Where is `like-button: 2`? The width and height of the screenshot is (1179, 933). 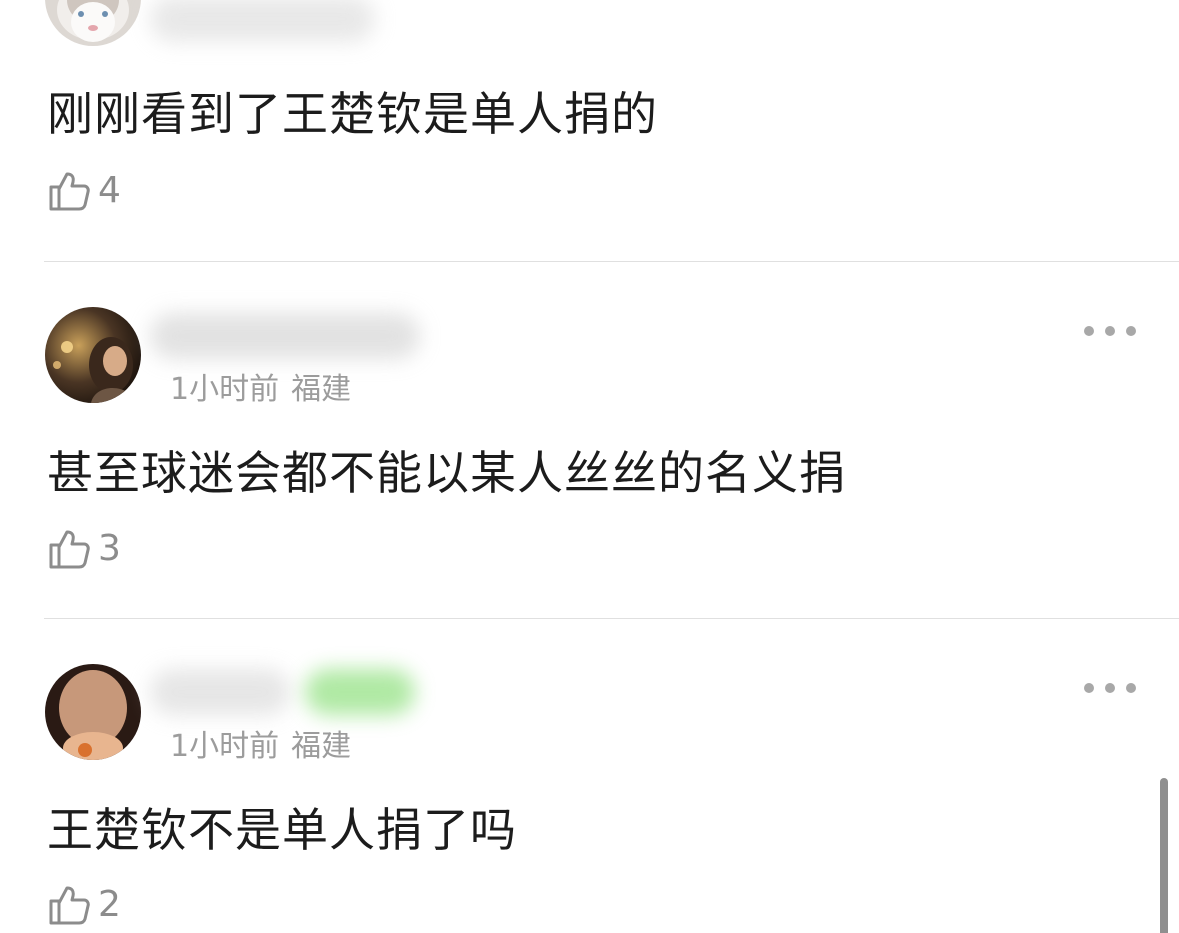
like-button: 2 is located at coordinates (83, 905).